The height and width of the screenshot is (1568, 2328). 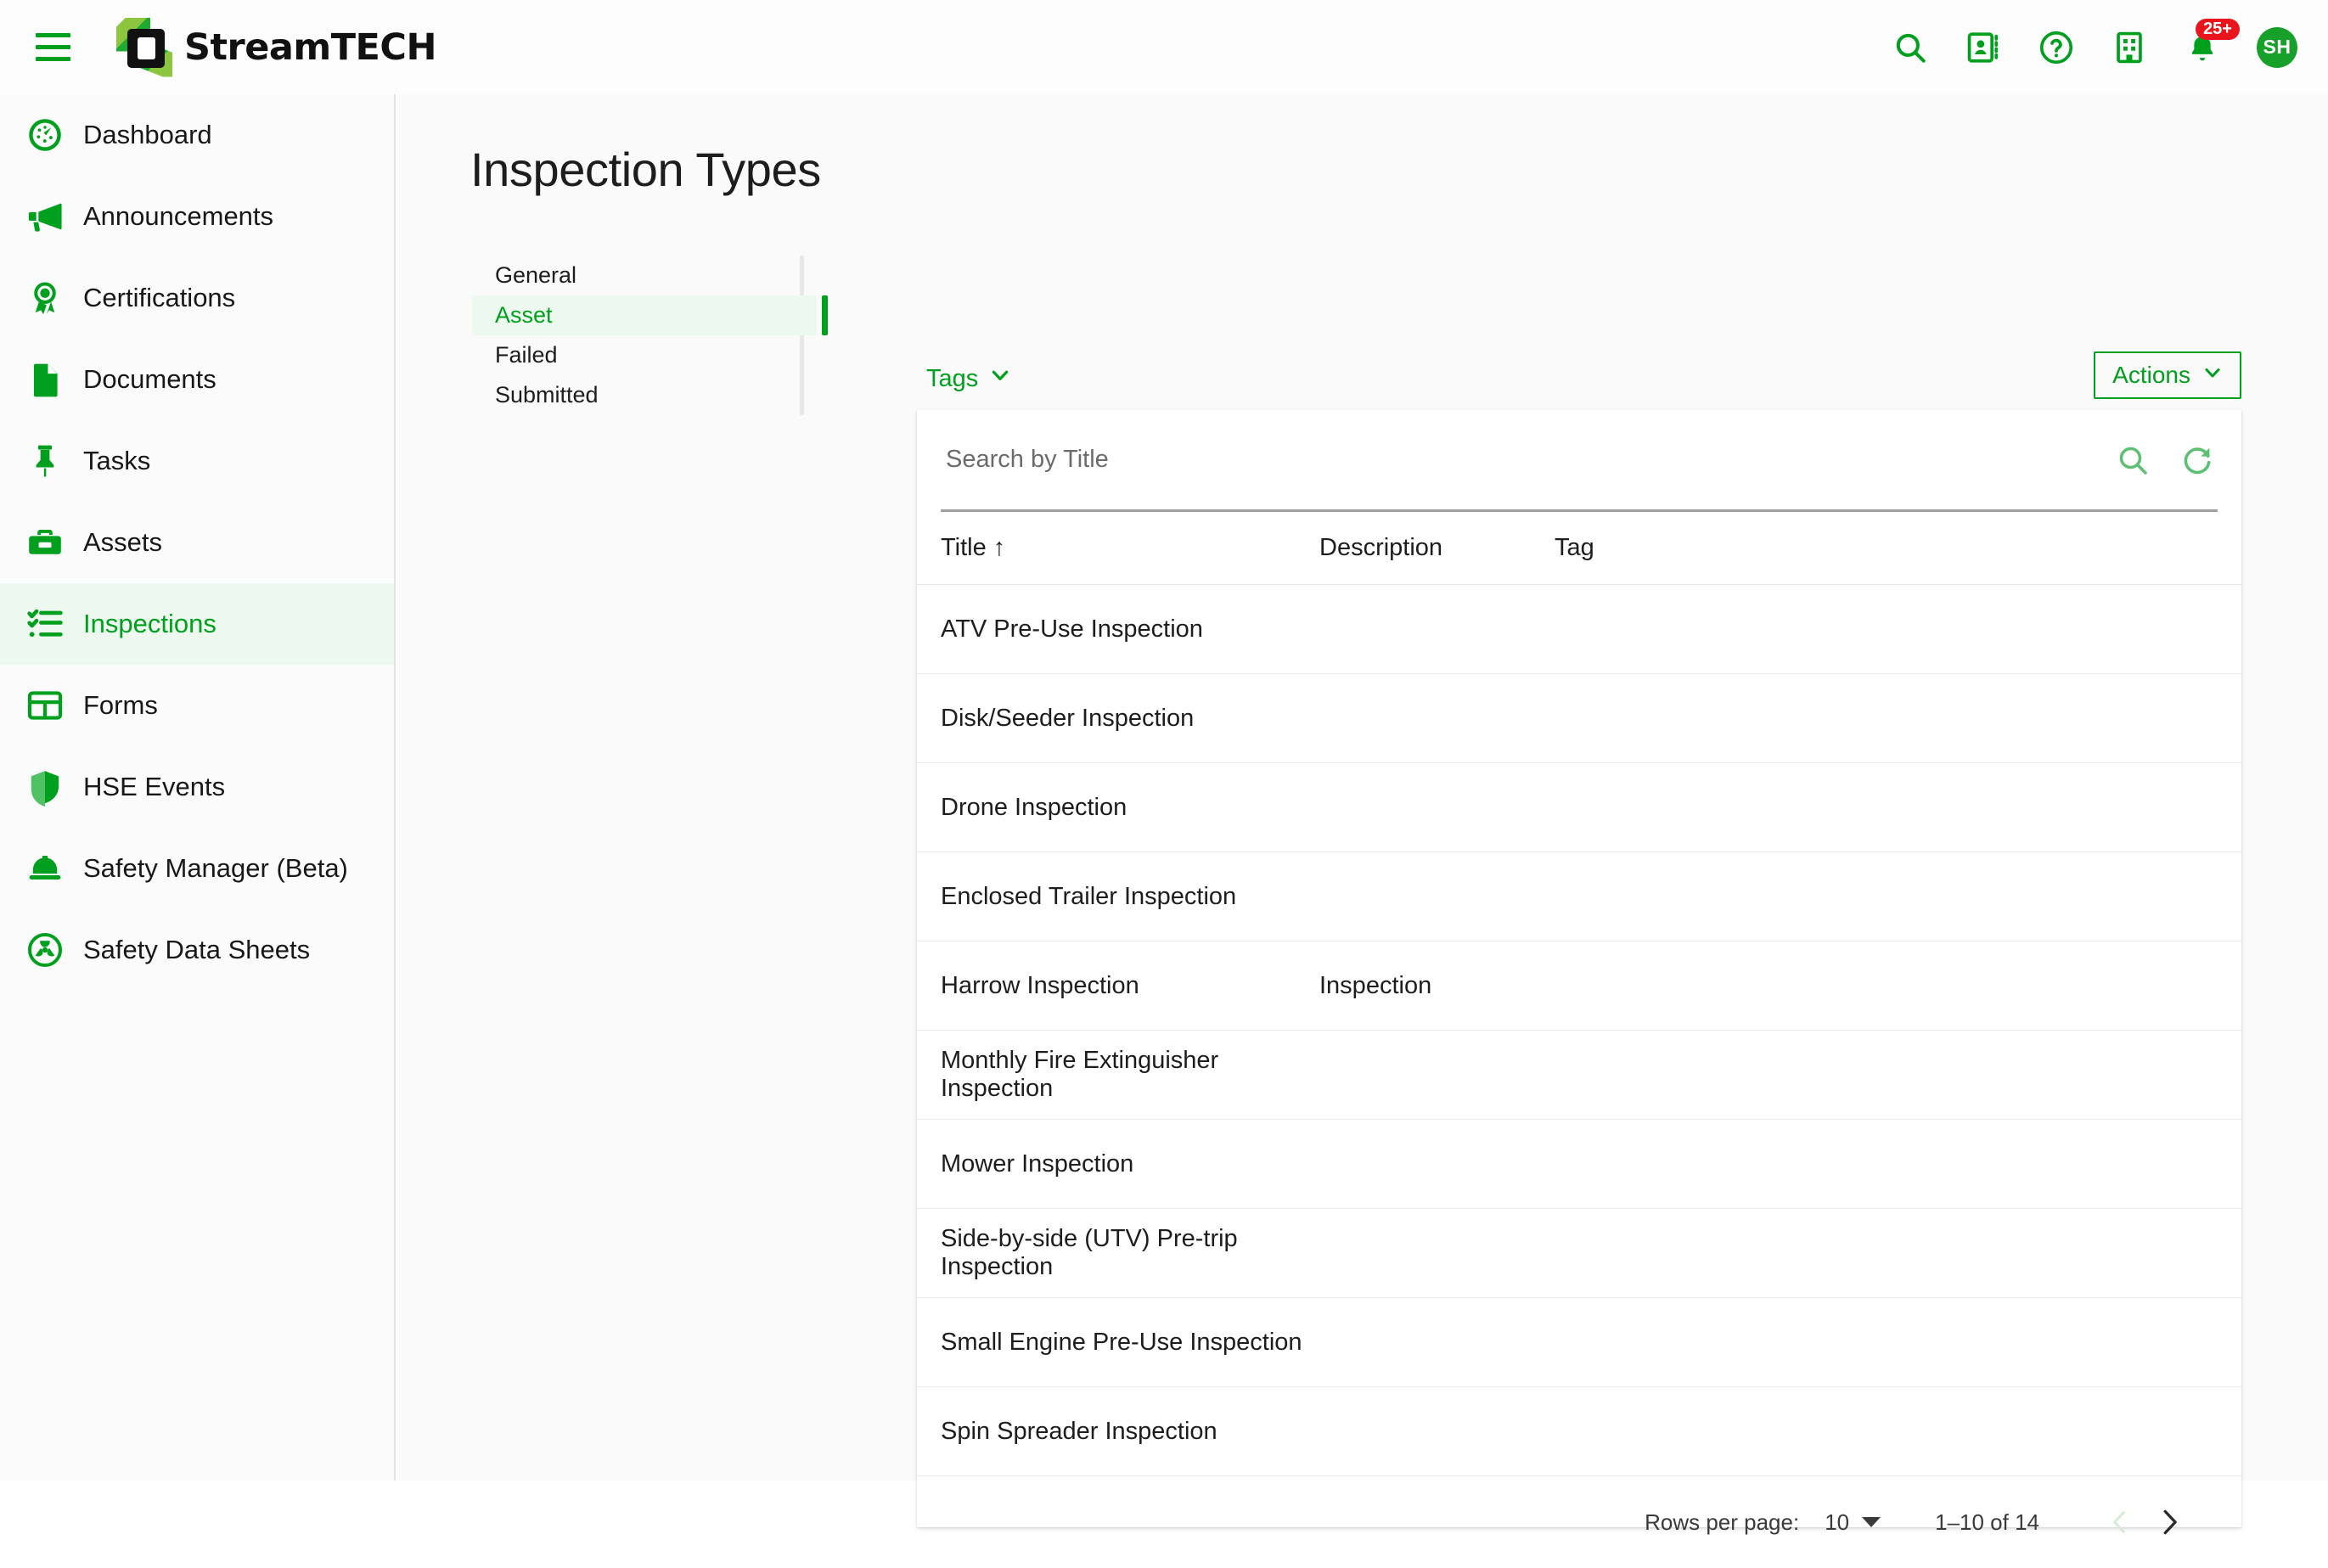 I want to click on table-header: Title ↑ Description Tag, so click(x=1579, y=548).